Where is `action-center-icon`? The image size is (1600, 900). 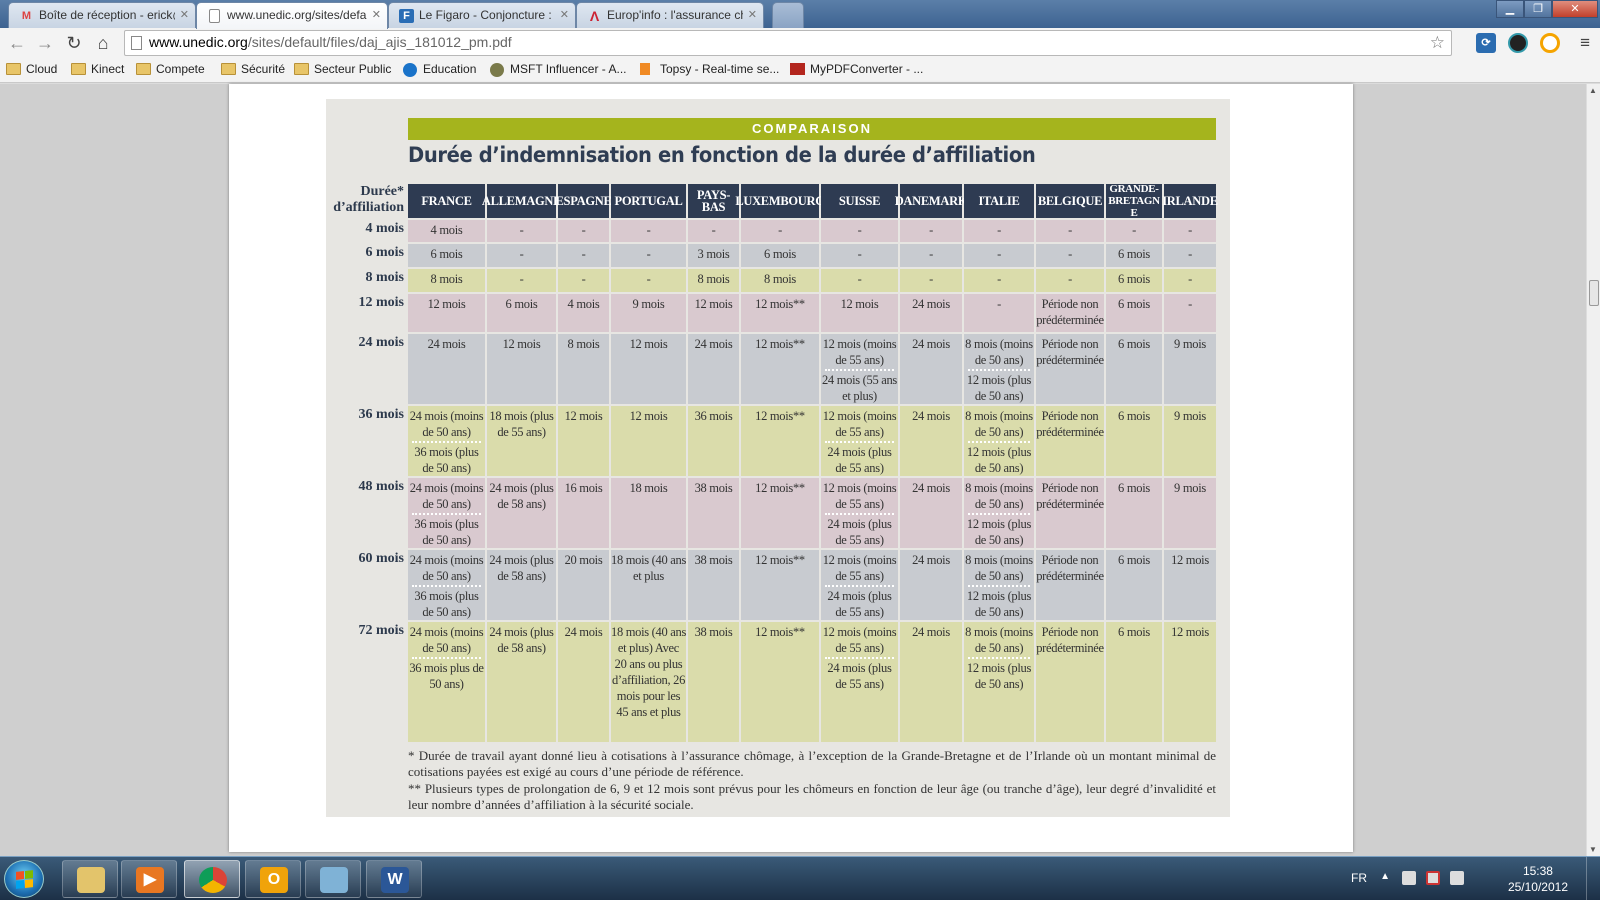
action-center-icon is located at coordinates (1433, 878).